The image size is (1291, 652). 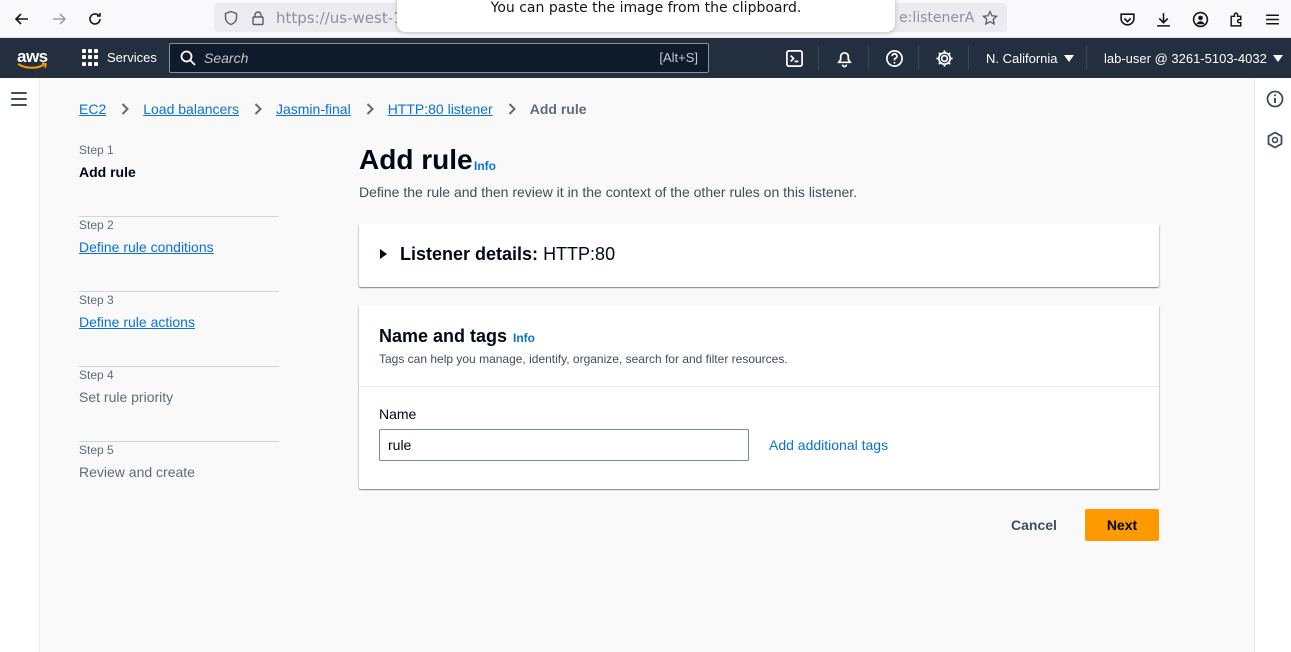 What do you see at coordinates (894, 58) in the screenshot?
I see `help-icon` at bounding box center [894, 58].